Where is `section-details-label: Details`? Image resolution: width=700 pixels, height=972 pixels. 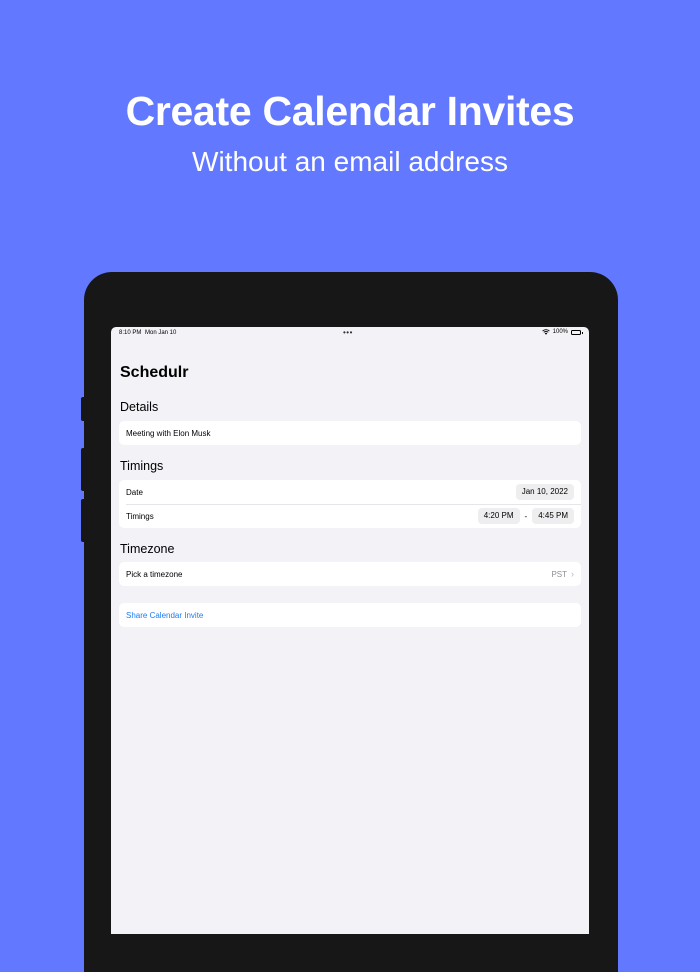
section-details-label: Details is located at coordinates (139, 407).